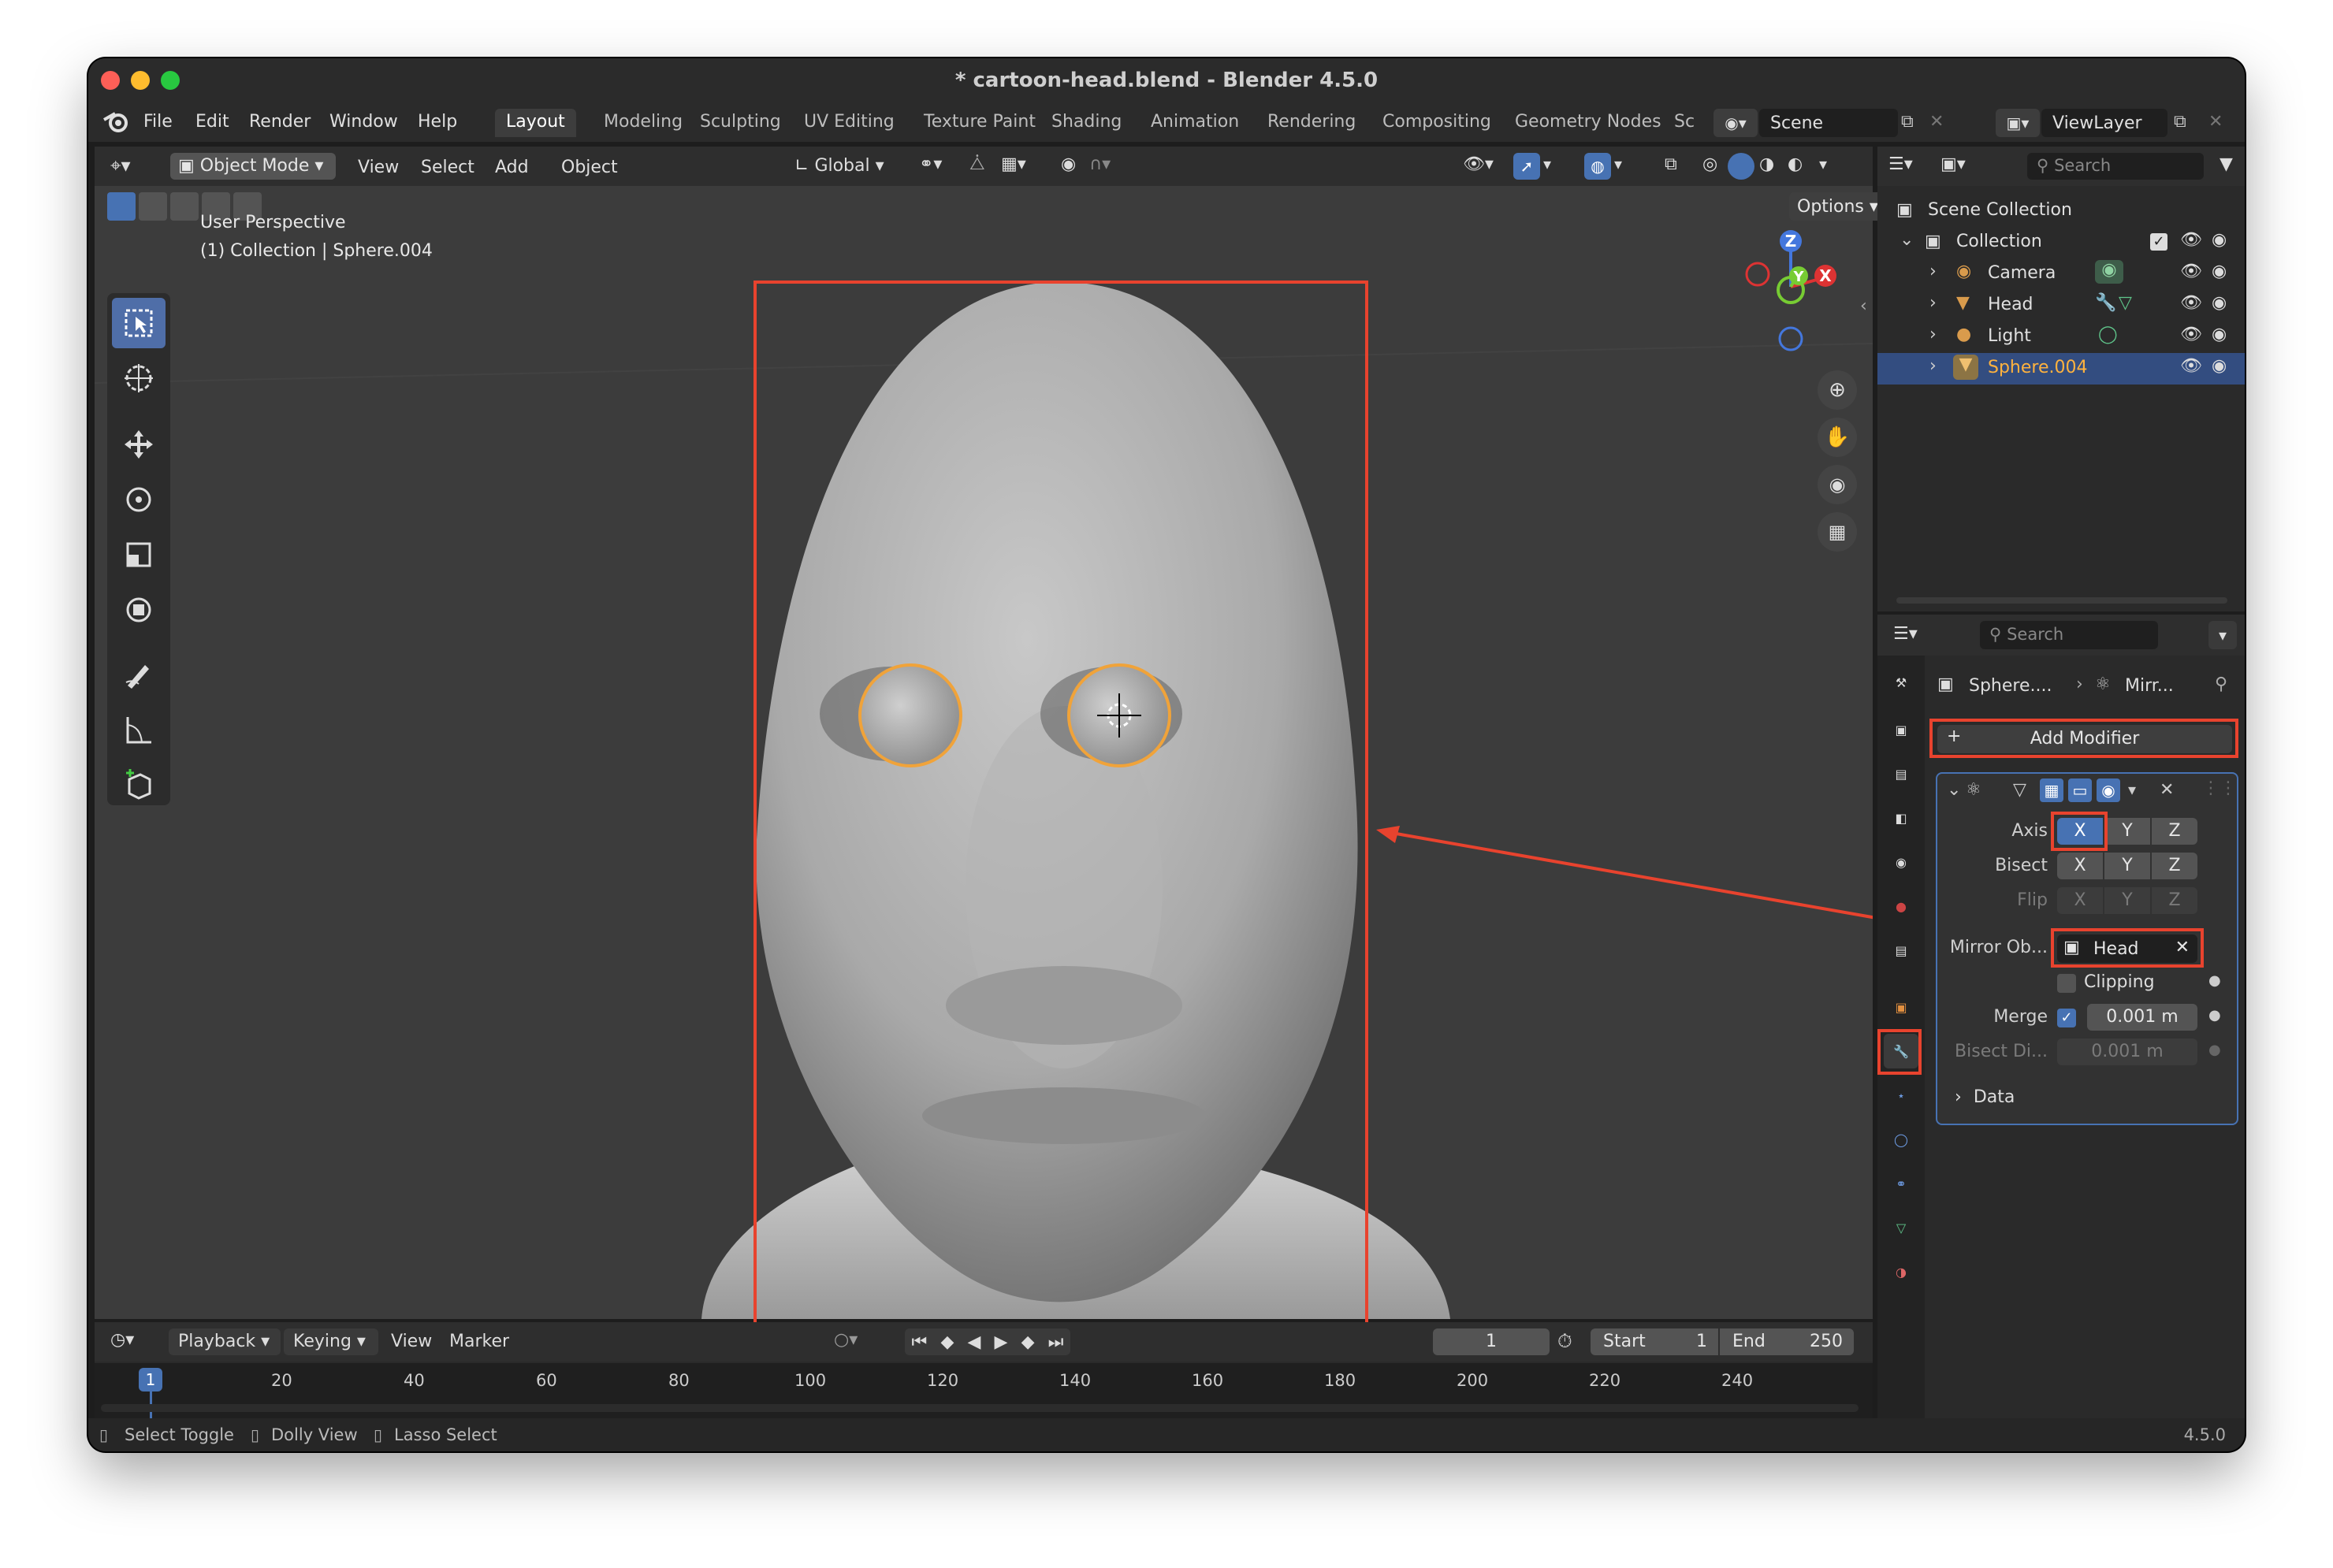 This screenshot has width=2333, height=1568. Describe the element at coordinates (1028, 1342) in the screenshot. I see `next-keyframe-icon: ◆` at that location.